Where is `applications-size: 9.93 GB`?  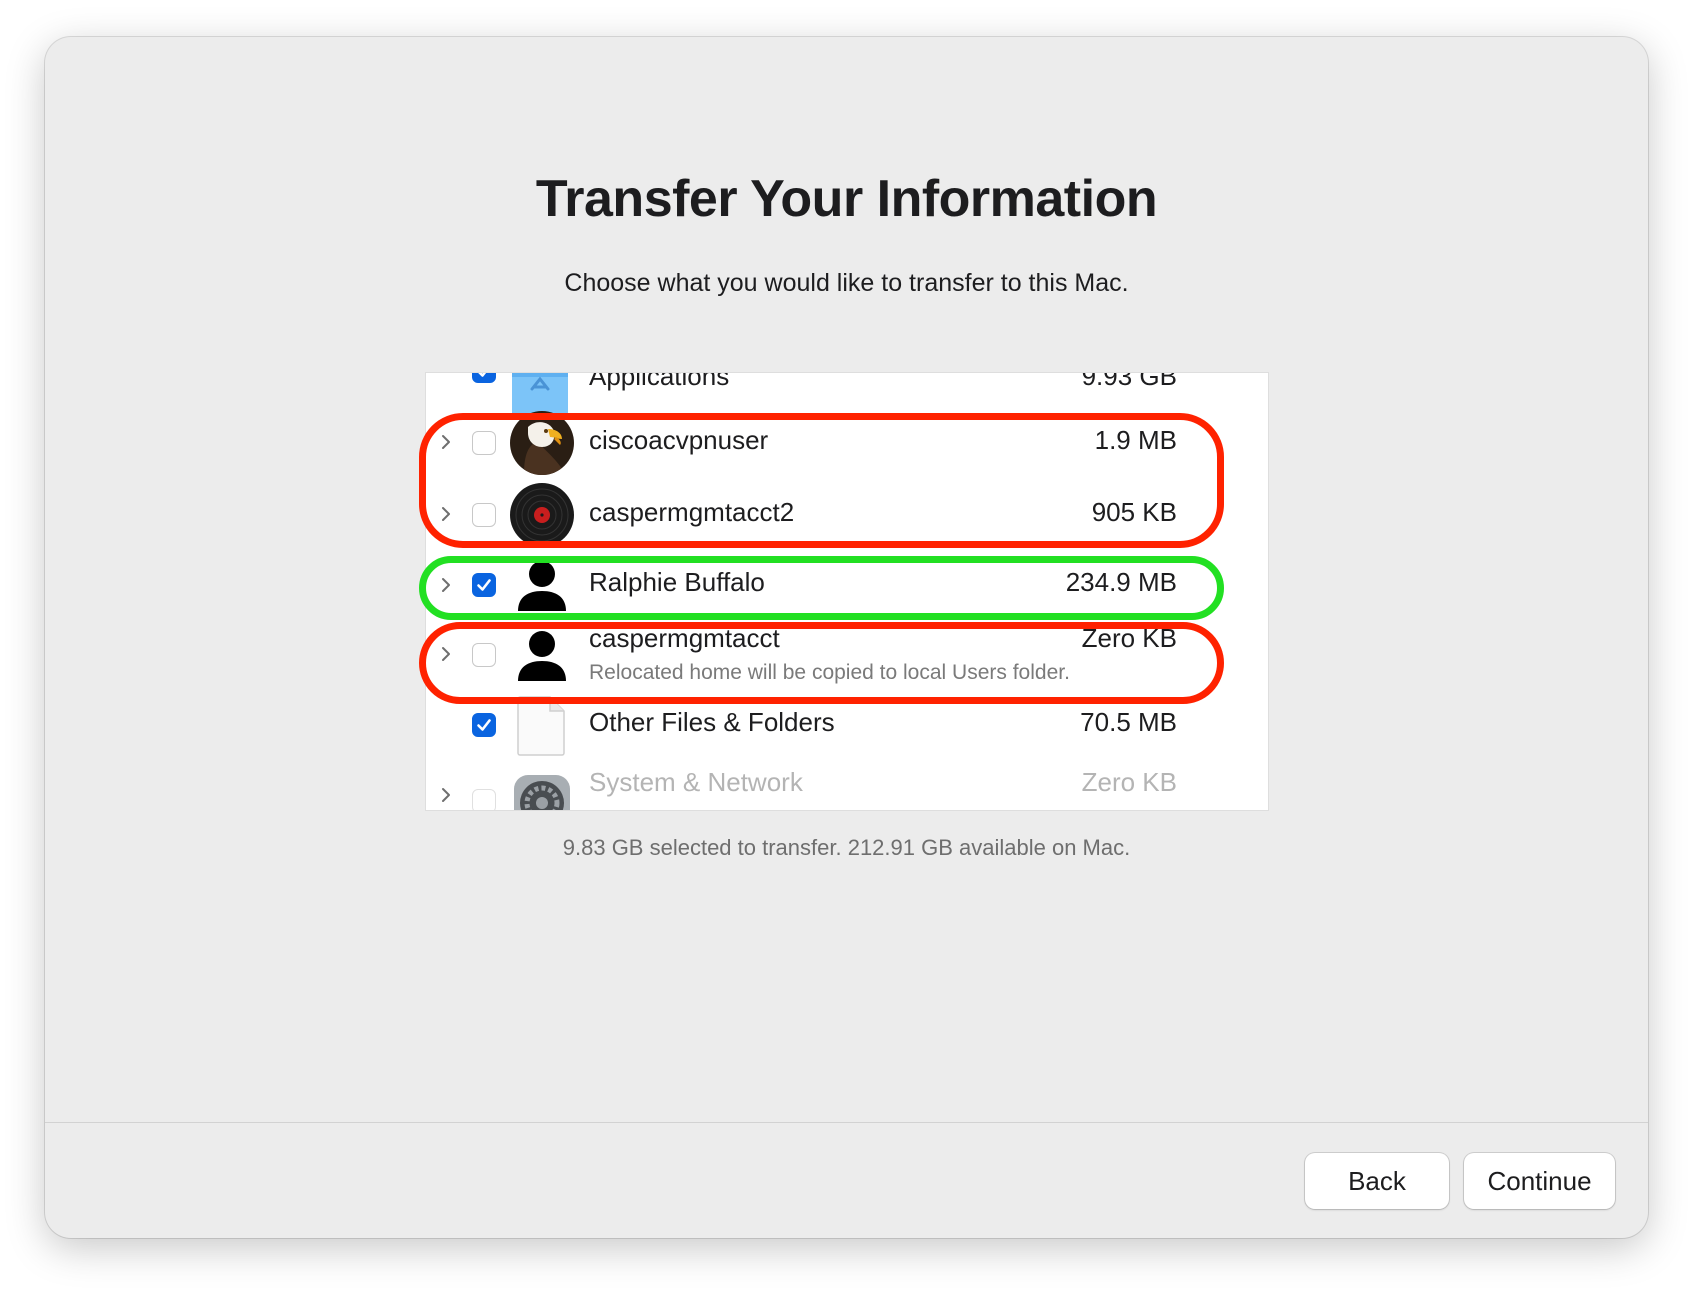 applications-size: 9.93 GB is located at coordinates (1129, 382).